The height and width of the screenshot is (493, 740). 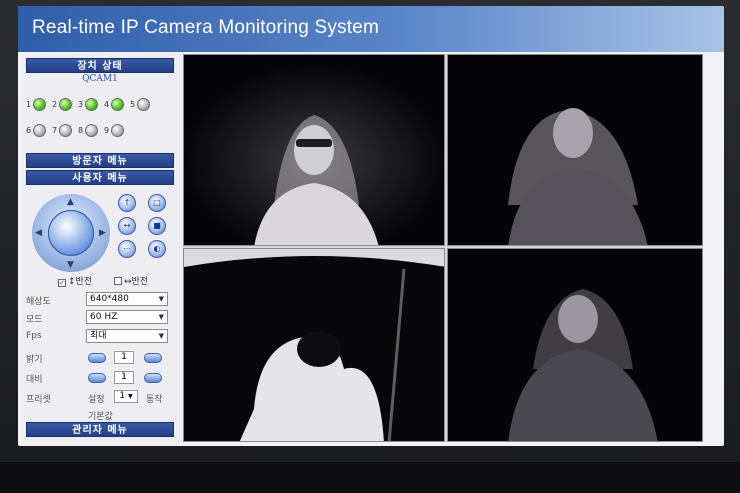 What do you see at coordinates (55, 104) in the screenshot?
I see `device-led-number: 2` at bounding box center [55, 104].